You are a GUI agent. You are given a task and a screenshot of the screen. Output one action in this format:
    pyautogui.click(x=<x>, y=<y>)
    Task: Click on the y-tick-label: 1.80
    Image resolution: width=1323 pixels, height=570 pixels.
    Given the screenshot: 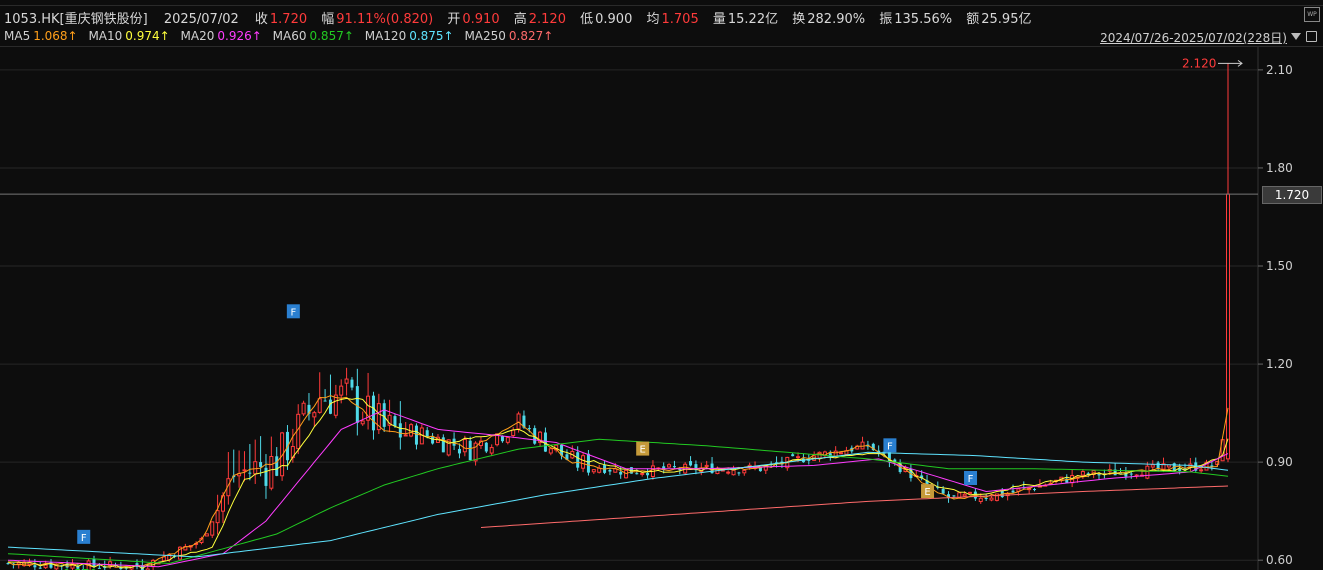 What is the action you would take?
    pyautogui.click(x=1279, y=168)
    